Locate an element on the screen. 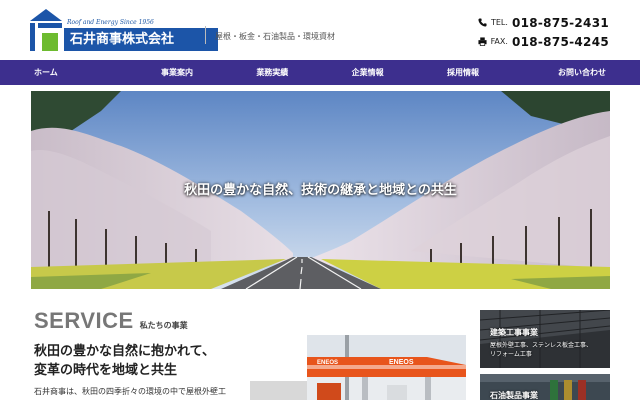  business-lines: 屋根・板金・石油製品・環境資材 is located at coordinates (275, 36).